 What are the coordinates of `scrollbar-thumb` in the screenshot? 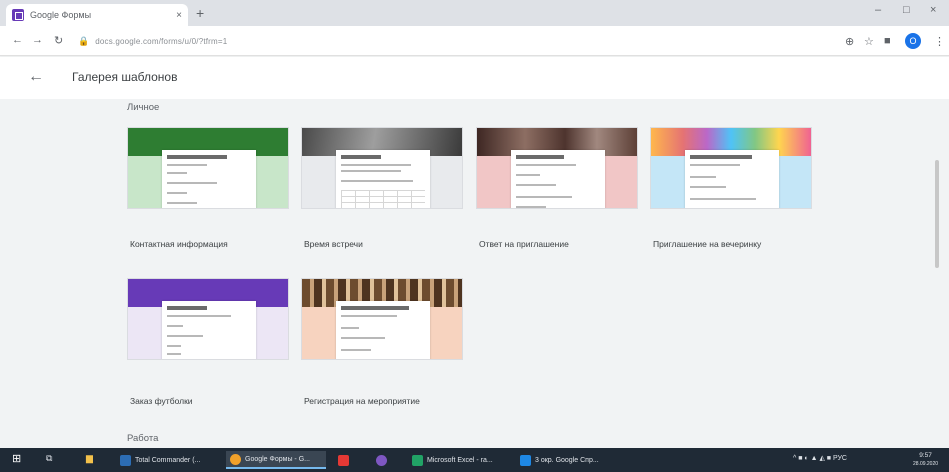 It's located at (937, 214).